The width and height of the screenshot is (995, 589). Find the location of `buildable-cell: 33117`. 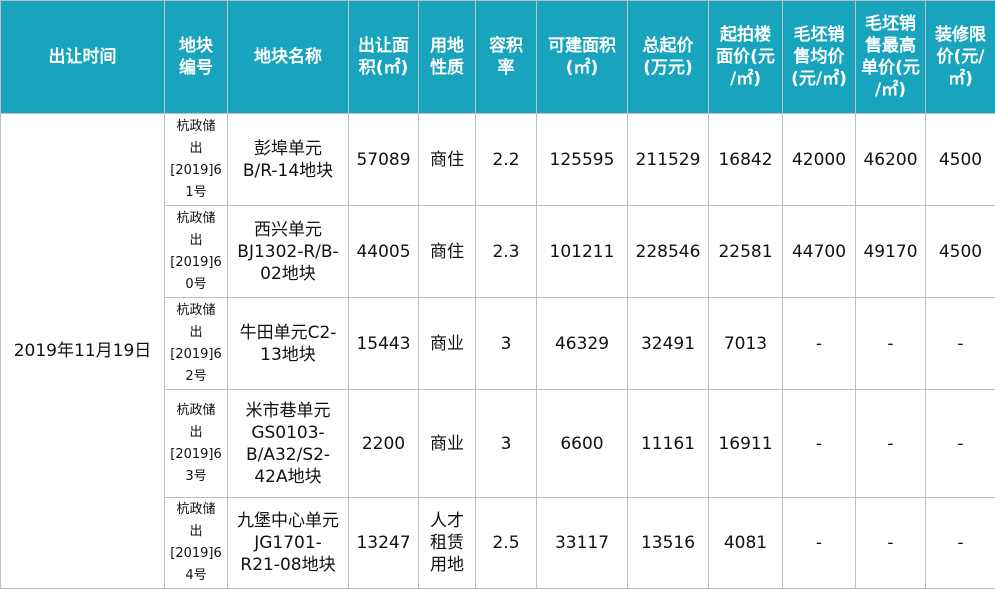

buildable-cell: 33117 is located at coordinates (582, 543).